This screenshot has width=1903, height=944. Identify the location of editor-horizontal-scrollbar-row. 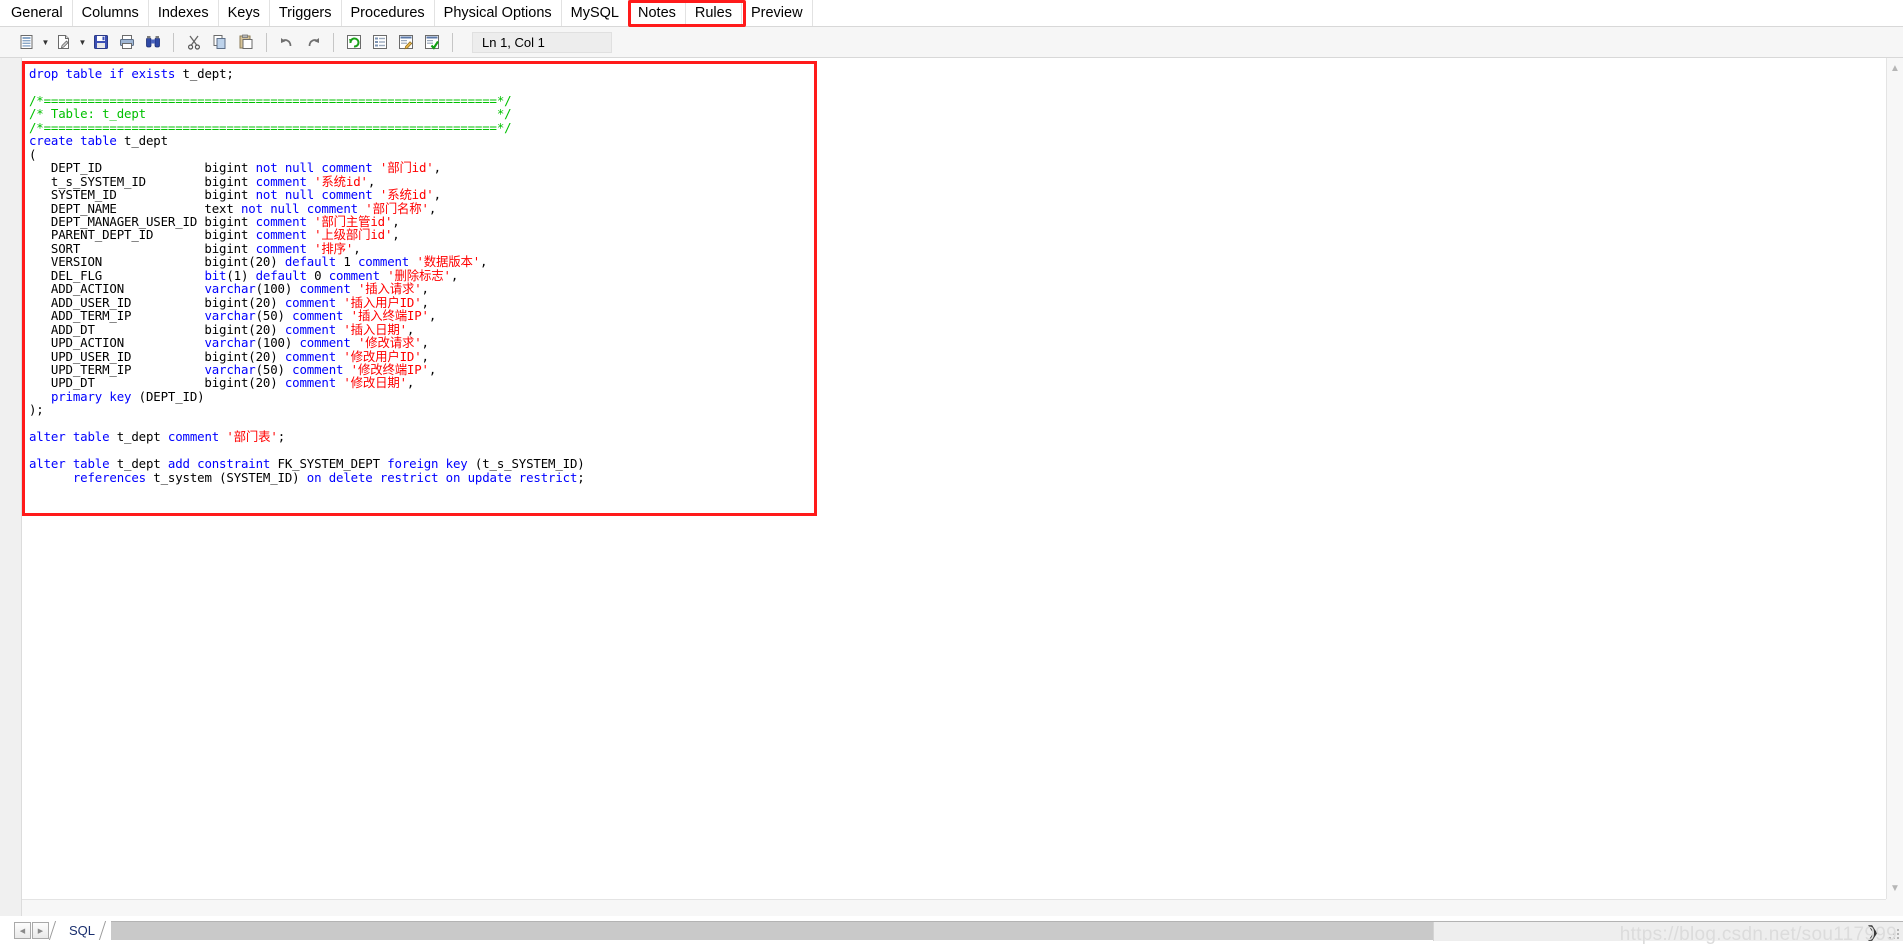
(951, 907).